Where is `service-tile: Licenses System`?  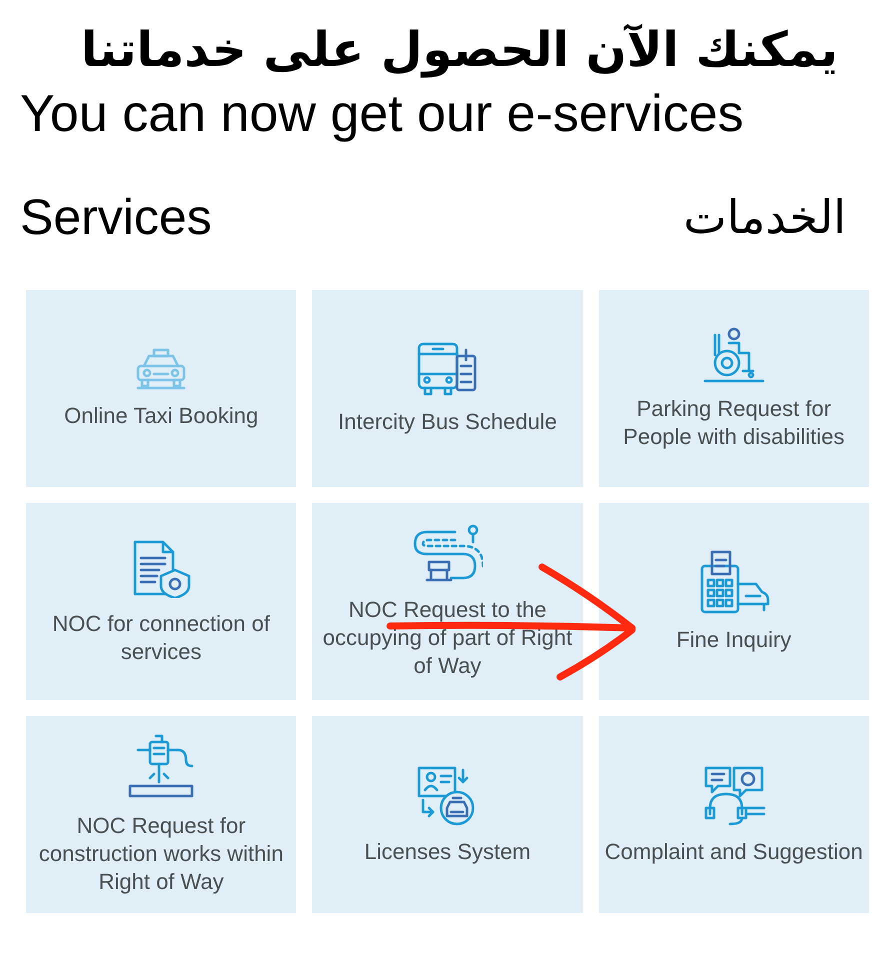
service-tile: Licenses System is located at coordinates (447, 814).